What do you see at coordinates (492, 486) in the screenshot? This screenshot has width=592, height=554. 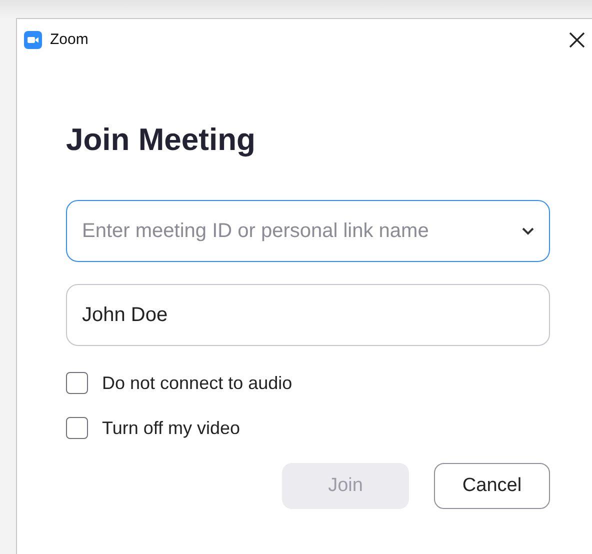 I see `cancel-button: Cancel` at bounding box center [492, 486].